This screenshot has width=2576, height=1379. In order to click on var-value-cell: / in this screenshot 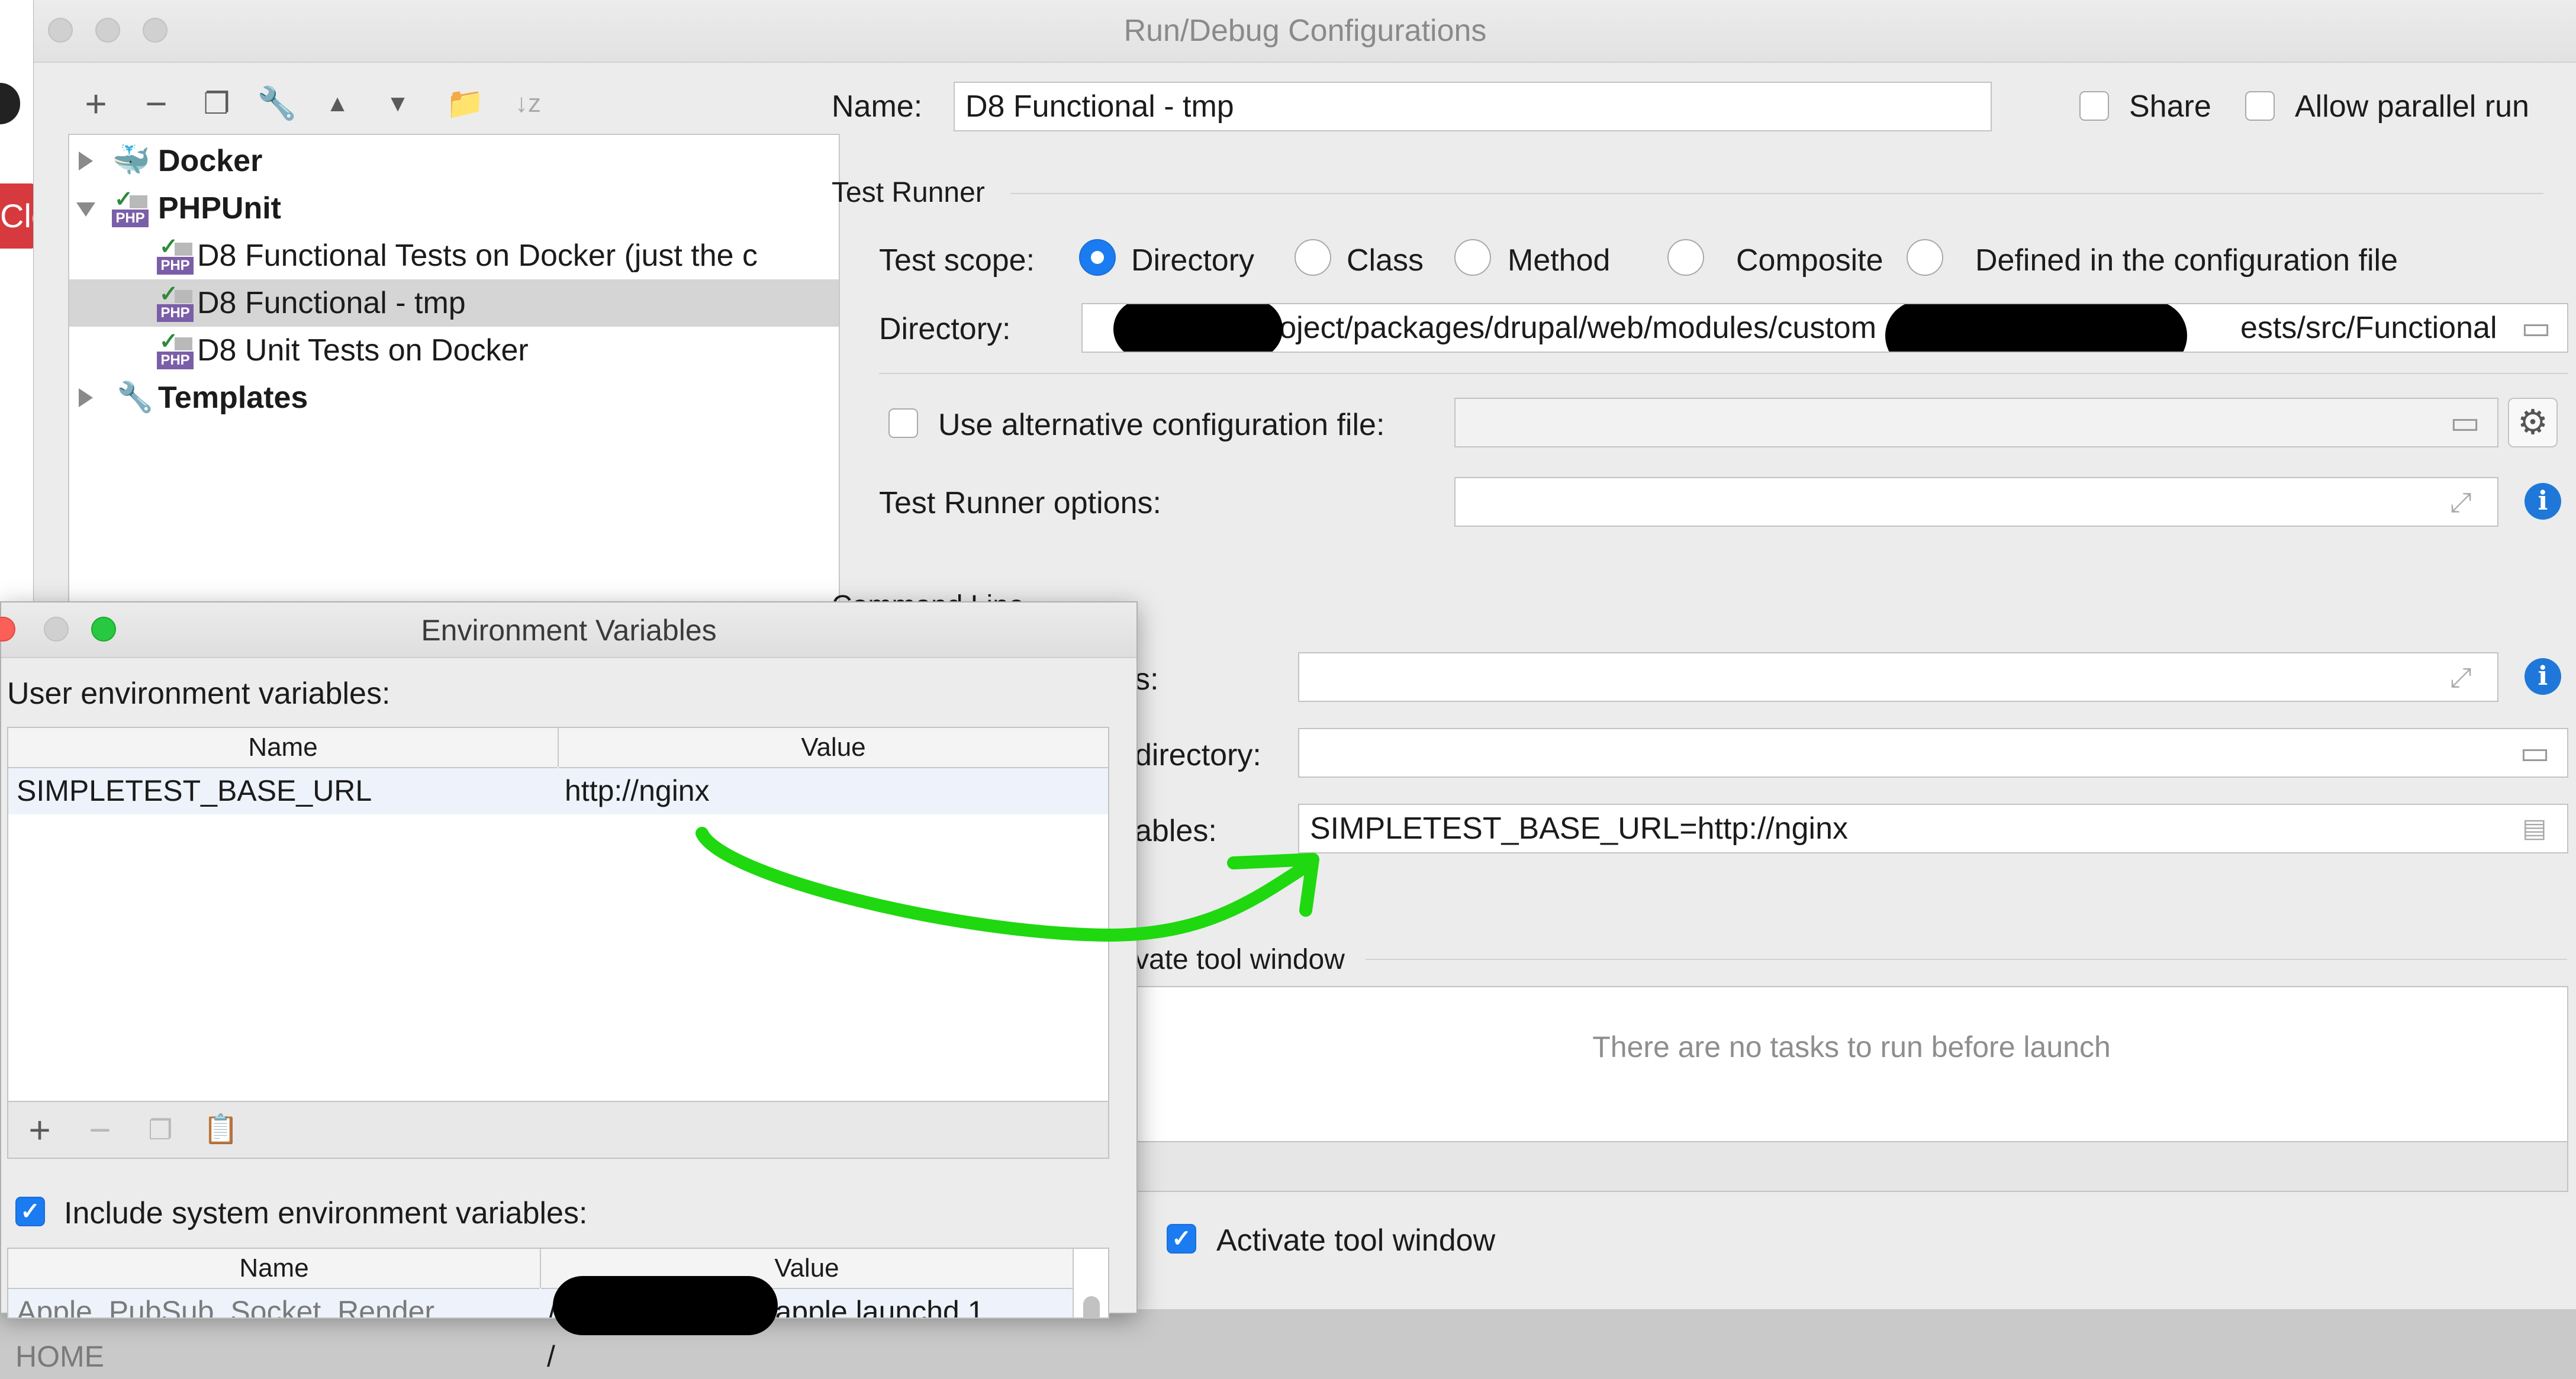, I will do `click(551, 1356)`.